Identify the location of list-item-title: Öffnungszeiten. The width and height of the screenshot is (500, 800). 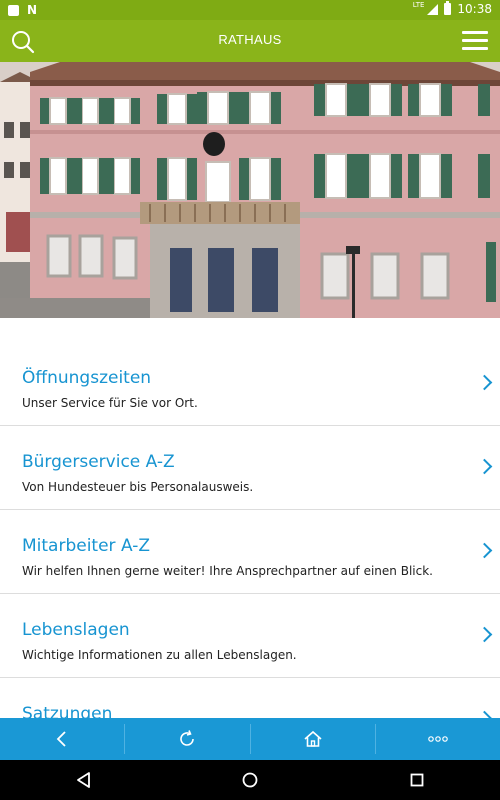
(87, 378).